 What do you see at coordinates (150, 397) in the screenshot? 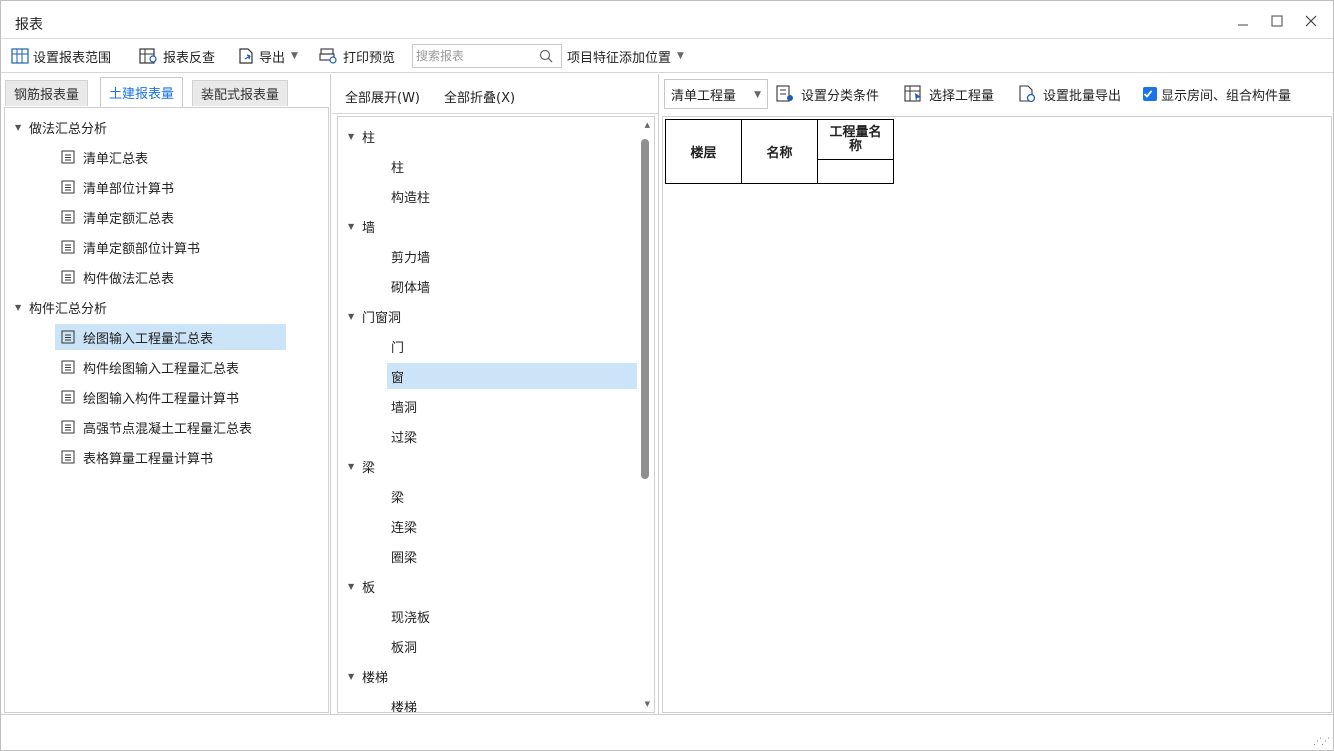
I see `tree-item-drawing-component-calc: 绘图输入构件工程量计算书` at bounding box center [150, 397].